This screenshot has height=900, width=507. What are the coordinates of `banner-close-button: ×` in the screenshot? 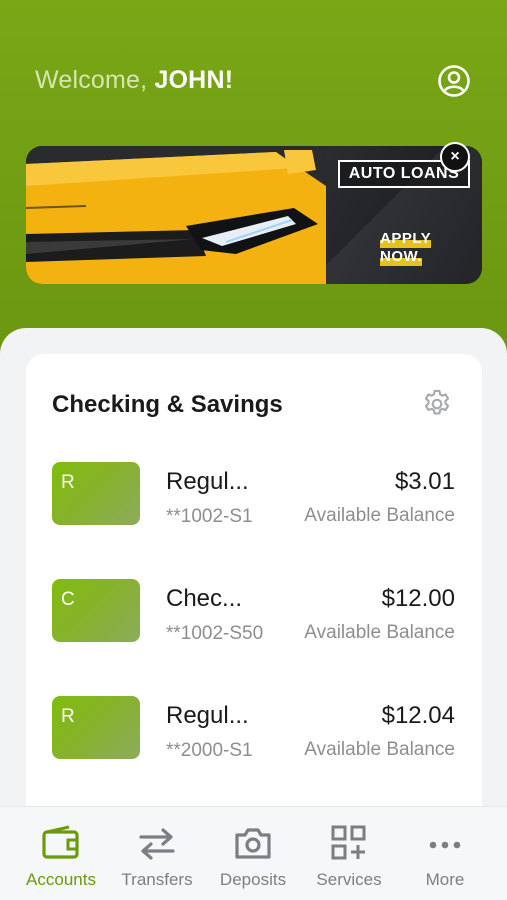 It's located at (455, 157).